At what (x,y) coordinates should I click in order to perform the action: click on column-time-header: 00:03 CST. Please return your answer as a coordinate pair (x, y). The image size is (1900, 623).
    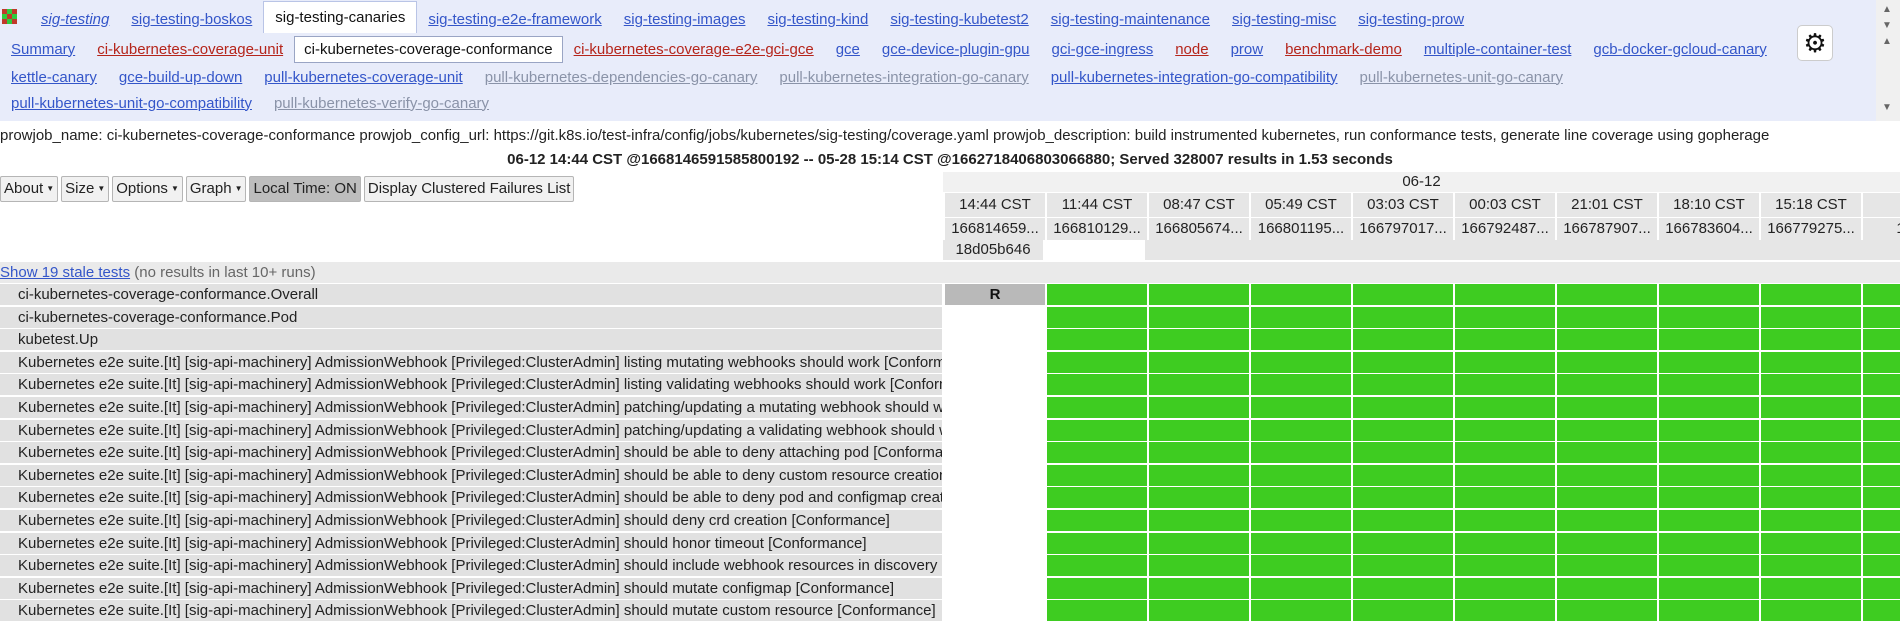
    Looking at the image, I should click on (1504, 205).